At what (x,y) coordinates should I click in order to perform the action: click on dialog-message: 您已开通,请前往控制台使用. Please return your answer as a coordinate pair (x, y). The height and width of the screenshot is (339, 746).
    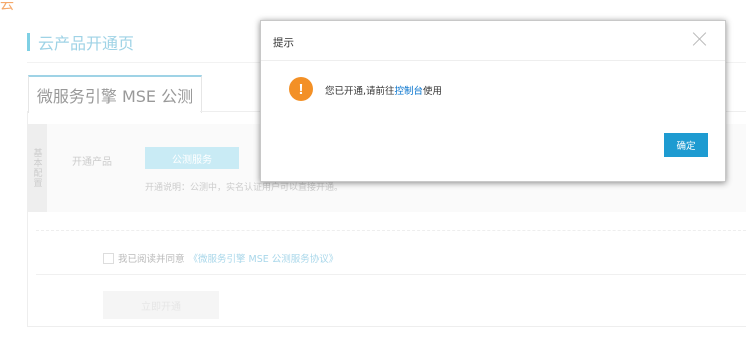
    Looking at the image, I should click on (383, 90).